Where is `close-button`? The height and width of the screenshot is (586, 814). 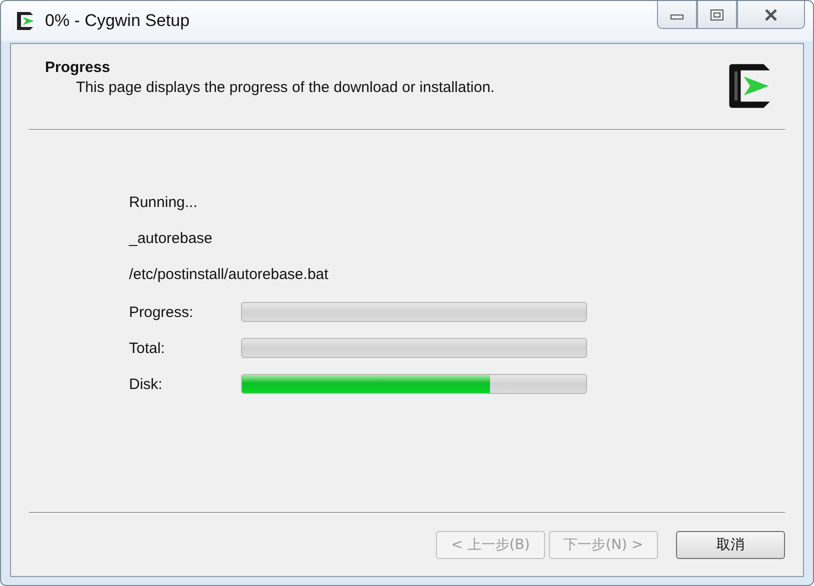
close-button is located at coordinates (771, 15).